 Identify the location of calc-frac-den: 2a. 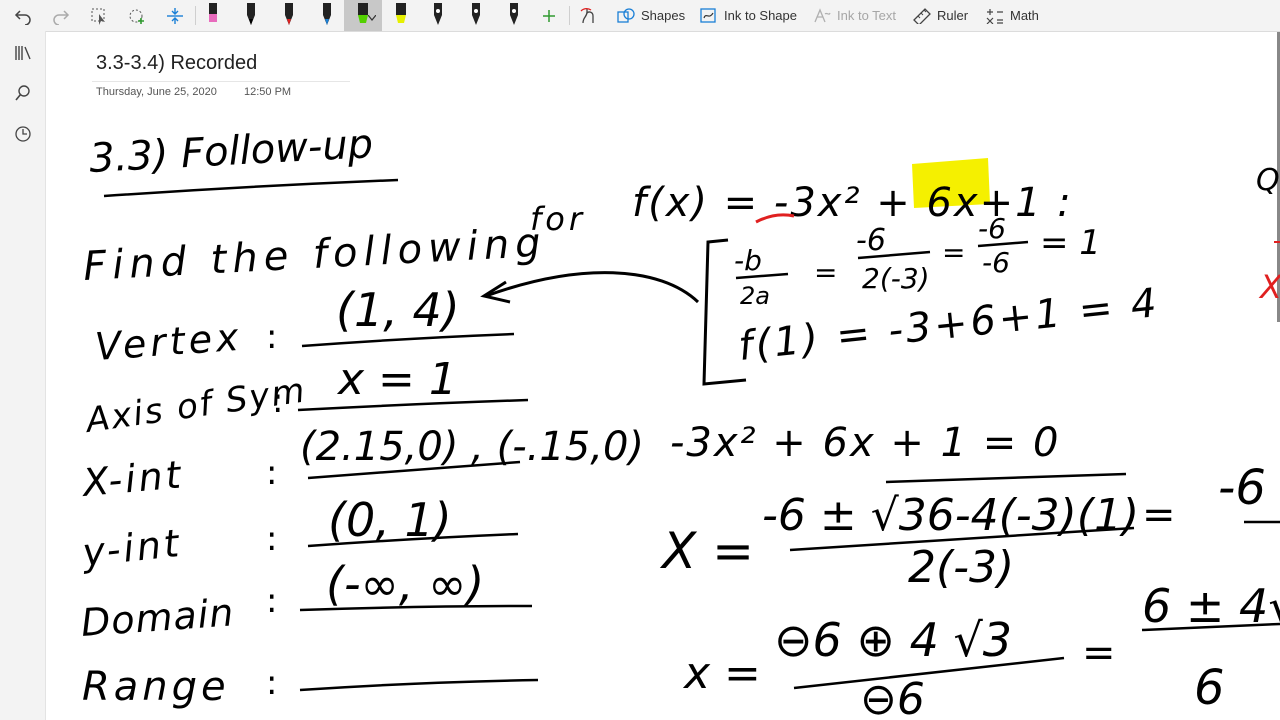
(755, 296).